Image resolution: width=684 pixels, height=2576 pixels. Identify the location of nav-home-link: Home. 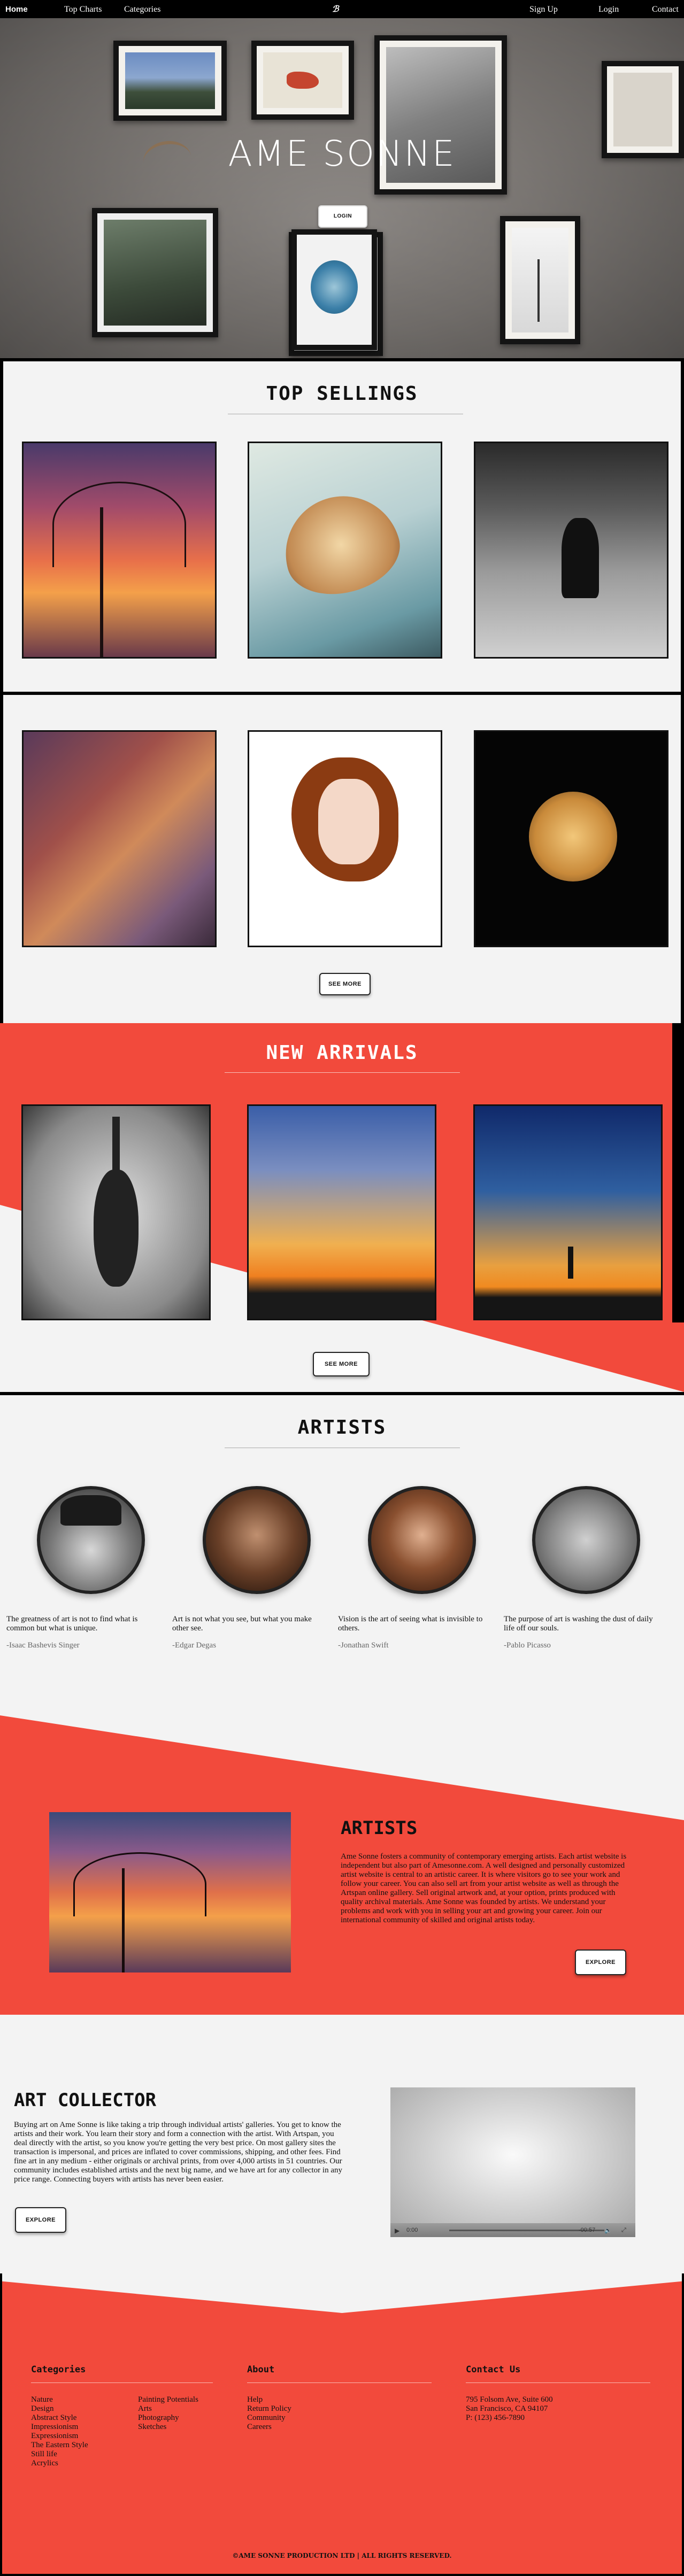
(17, 10).